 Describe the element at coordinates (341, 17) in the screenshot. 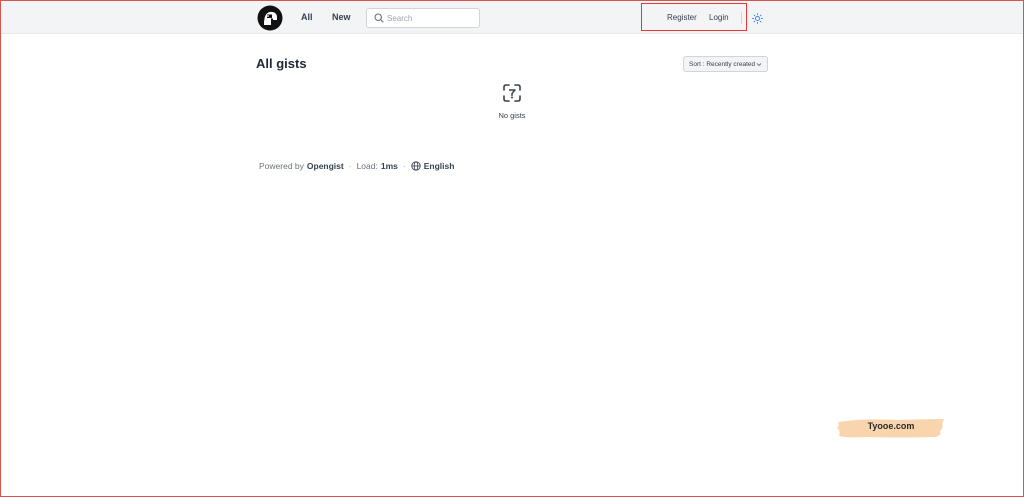

I see `nav-new-link: New` at that location.